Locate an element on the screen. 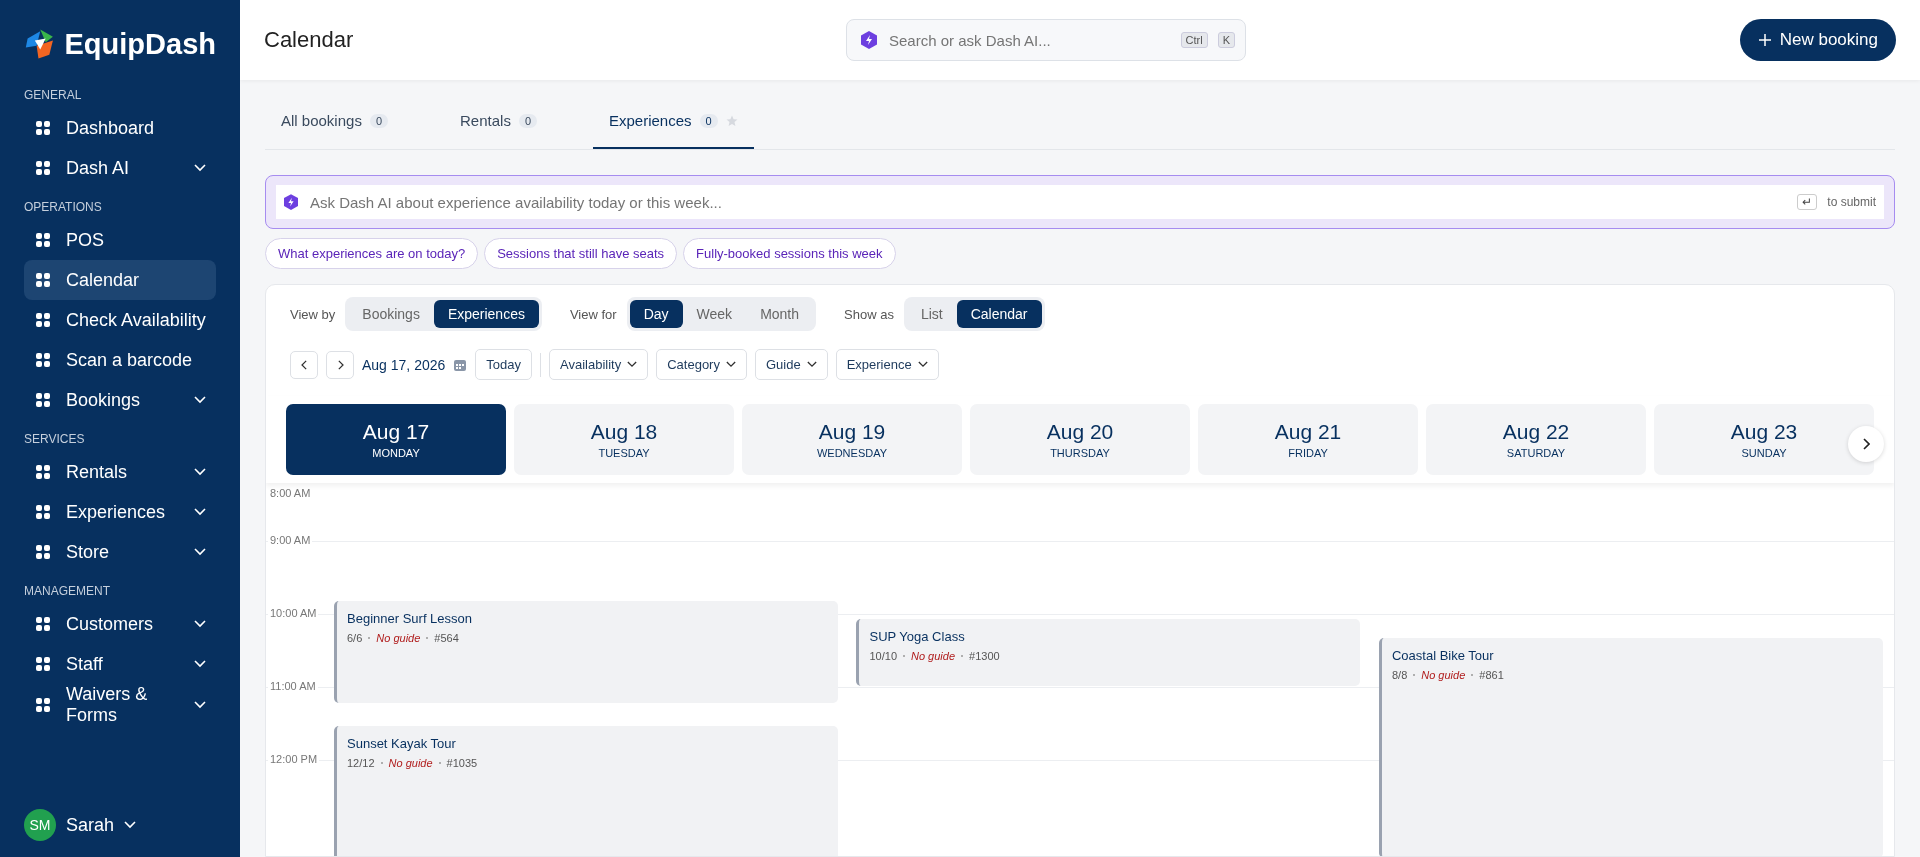 The image size is (1920, 857). filter-dropdown: Availability is located at coordinates (599, 364).